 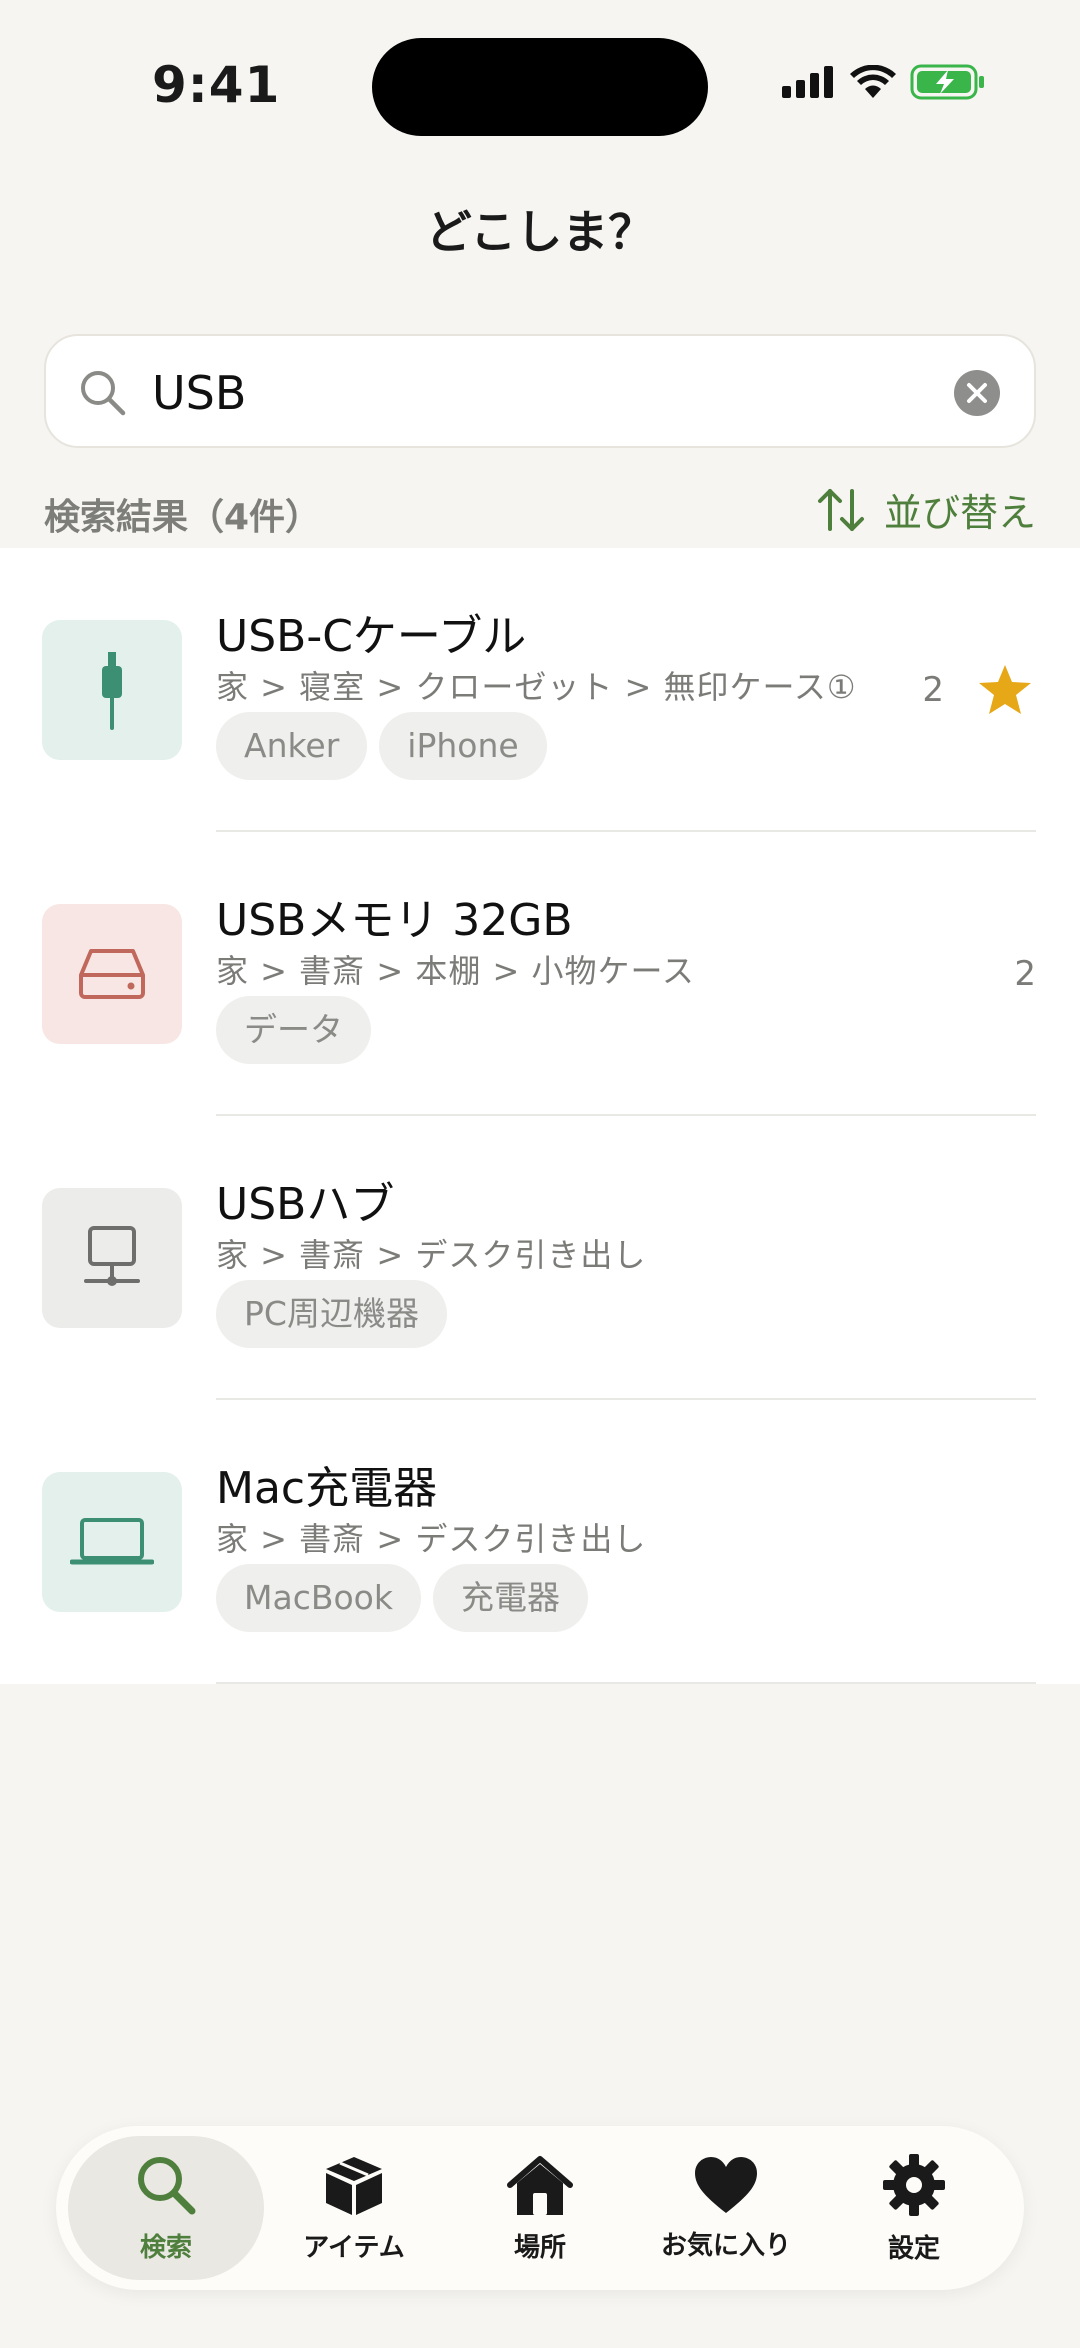 I want to click on drive-icon, so click(x=112, y=974).